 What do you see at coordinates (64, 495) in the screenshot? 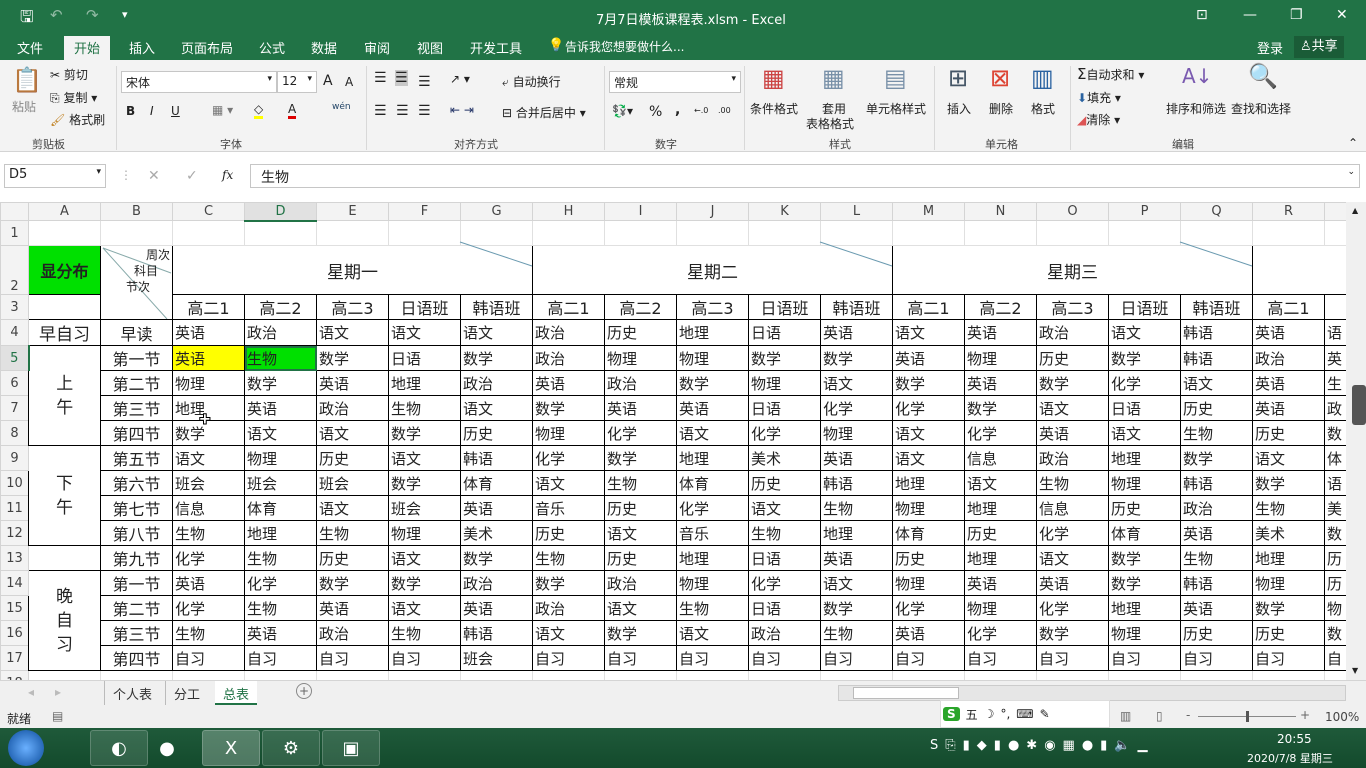
I see `time-block-cell: 下午` at bounding box center [64, 495].